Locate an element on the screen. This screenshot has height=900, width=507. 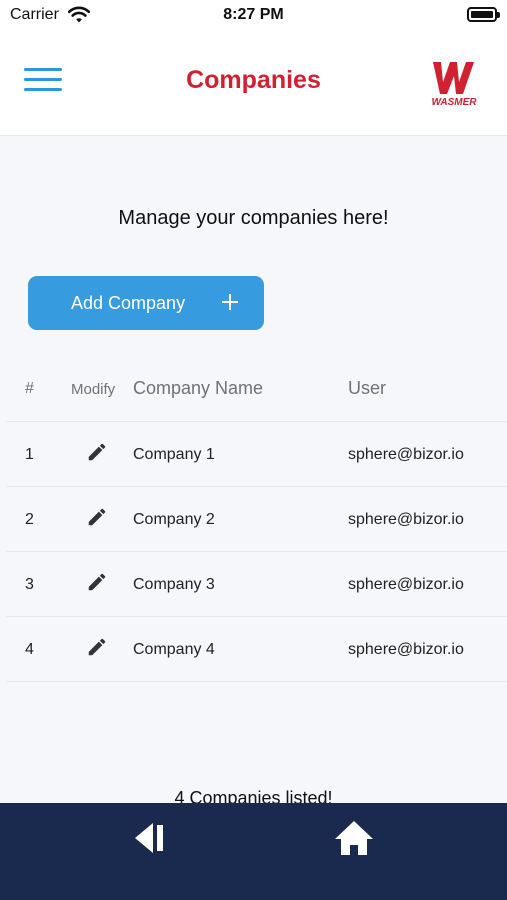
clock: 8:27 PM is located at coordinates (253, 14).